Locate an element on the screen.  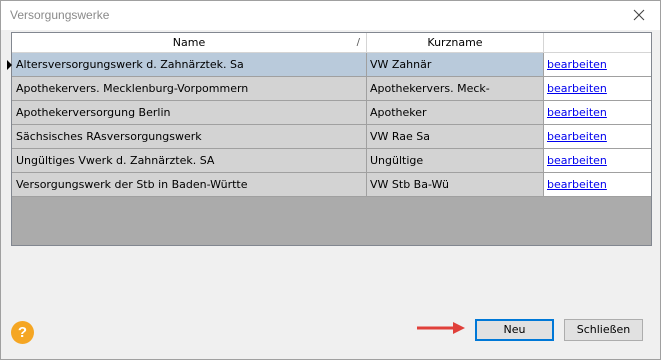
cell-name: Ungültiges Vwerk d. Zahnärztek. SA is located at coordinates (189, 161).